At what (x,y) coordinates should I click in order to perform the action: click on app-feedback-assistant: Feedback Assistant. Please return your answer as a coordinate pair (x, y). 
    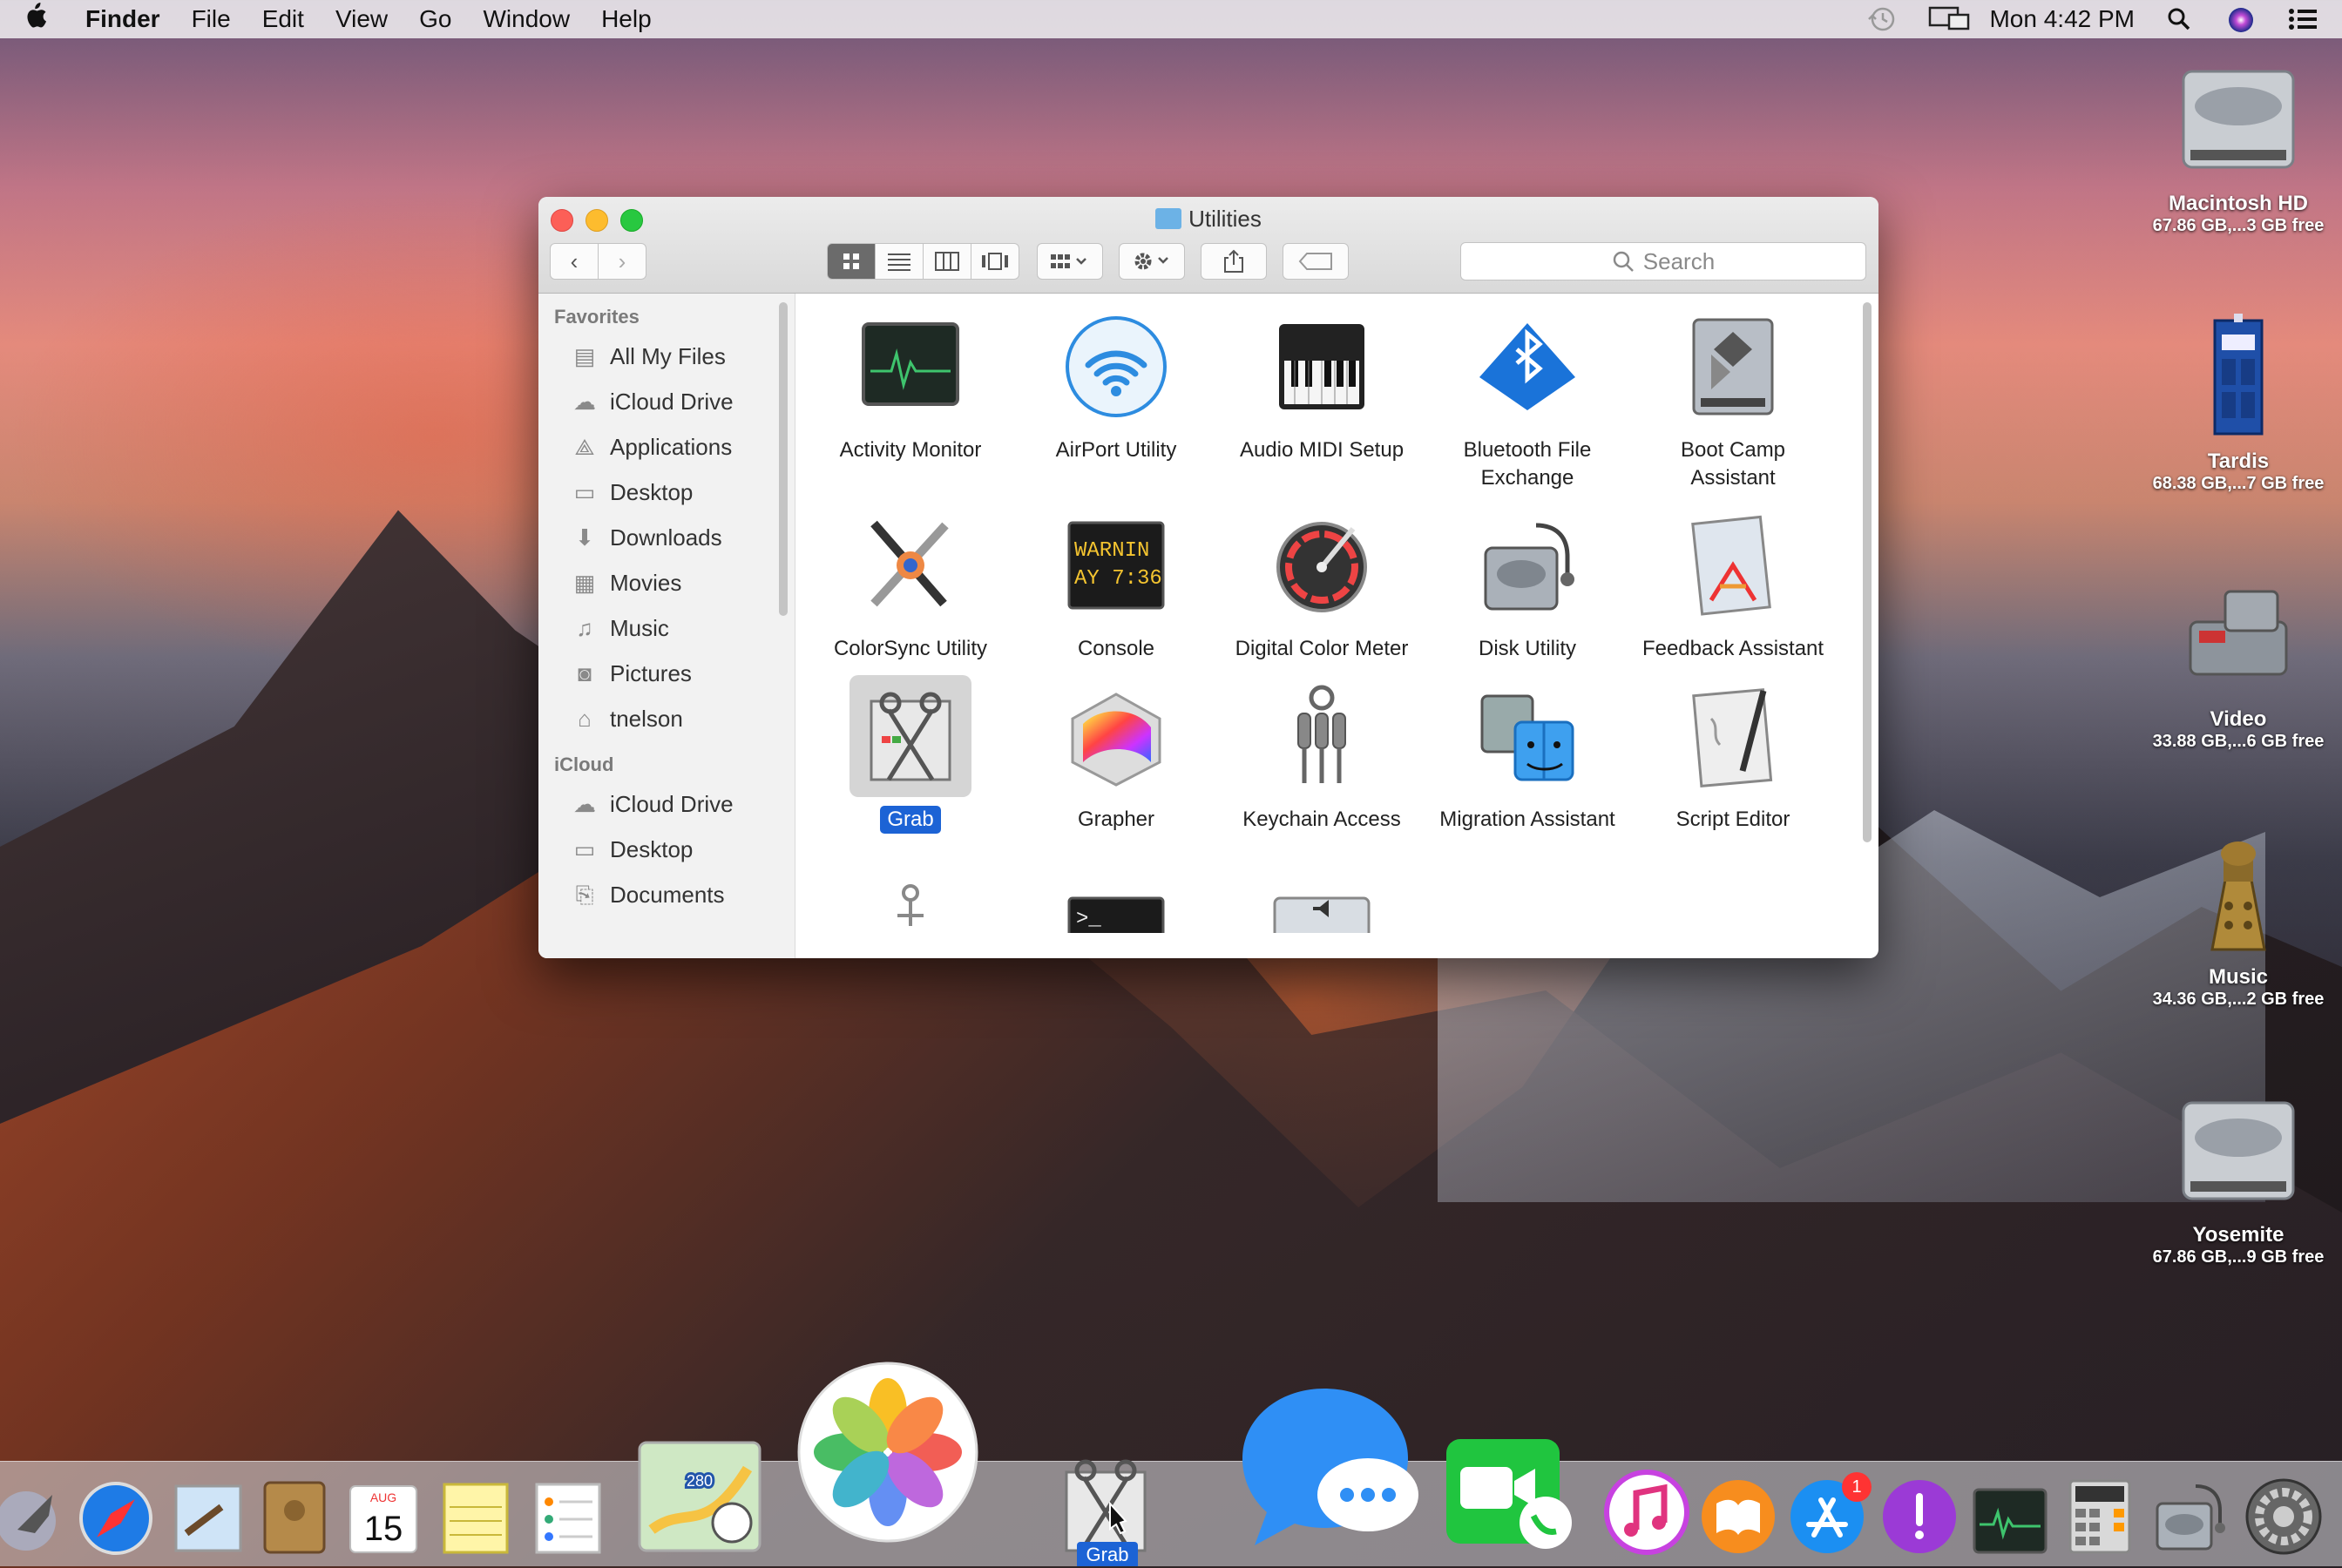
    Looking at the image, I should click on (1733, 583).